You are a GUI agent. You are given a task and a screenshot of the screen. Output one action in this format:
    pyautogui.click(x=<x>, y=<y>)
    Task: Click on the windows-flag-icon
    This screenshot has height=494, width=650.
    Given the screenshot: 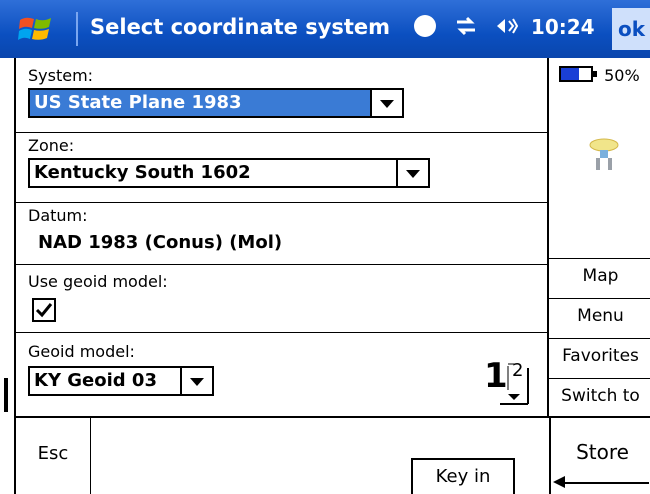 What is the action you would take?
    pyautogui.click(x=36, y=29)
    